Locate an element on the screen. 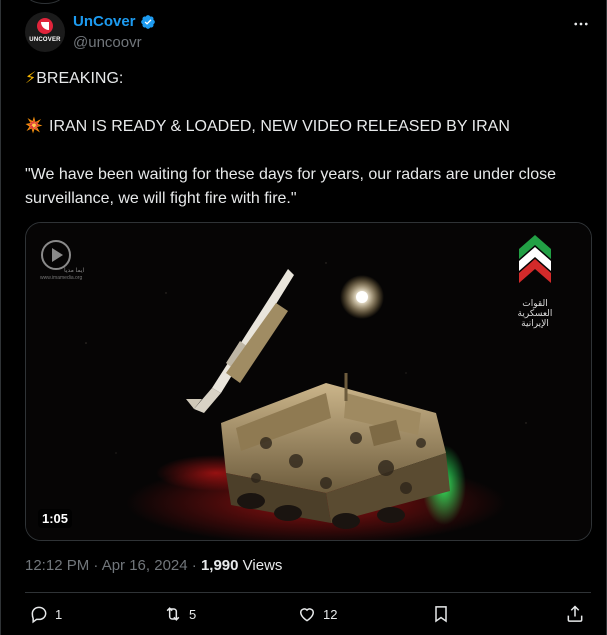  armed-forces-emblem: القوات العسكرية الإيرانية is located at coordinates (535, 285).